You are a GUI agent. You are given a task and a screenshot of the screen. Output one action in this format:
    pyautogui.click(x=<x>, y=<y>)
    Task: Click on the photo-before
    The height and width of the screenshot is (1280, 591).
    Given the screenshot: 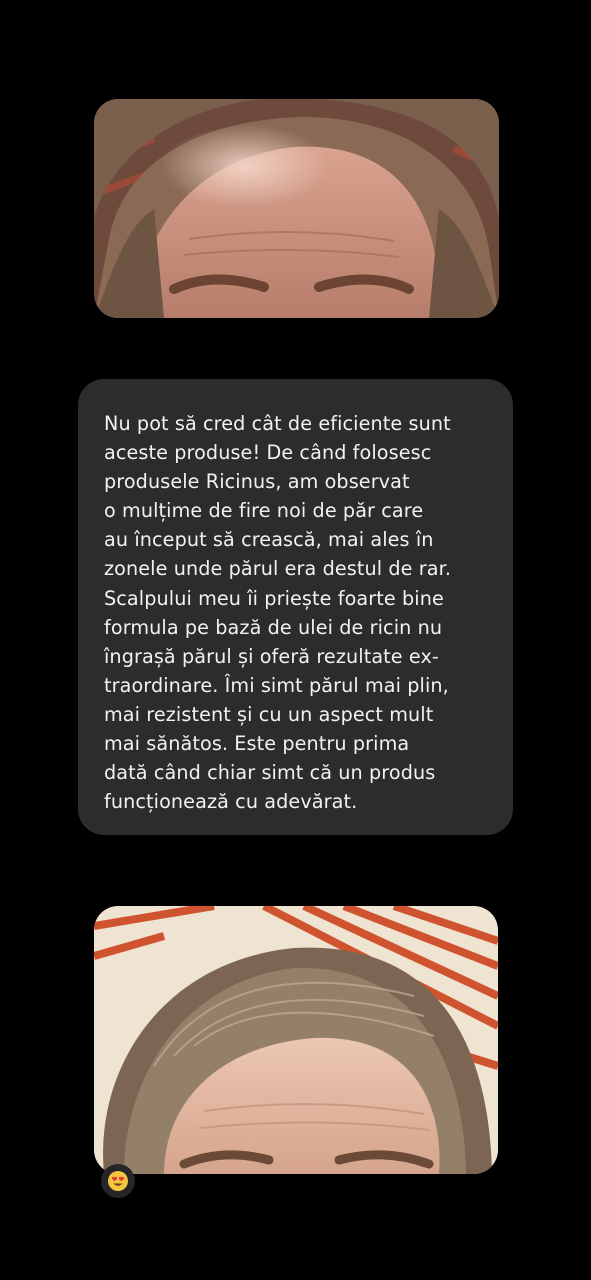 What is the action you would take?
    pyautogui.click(x=296, y=208)
    